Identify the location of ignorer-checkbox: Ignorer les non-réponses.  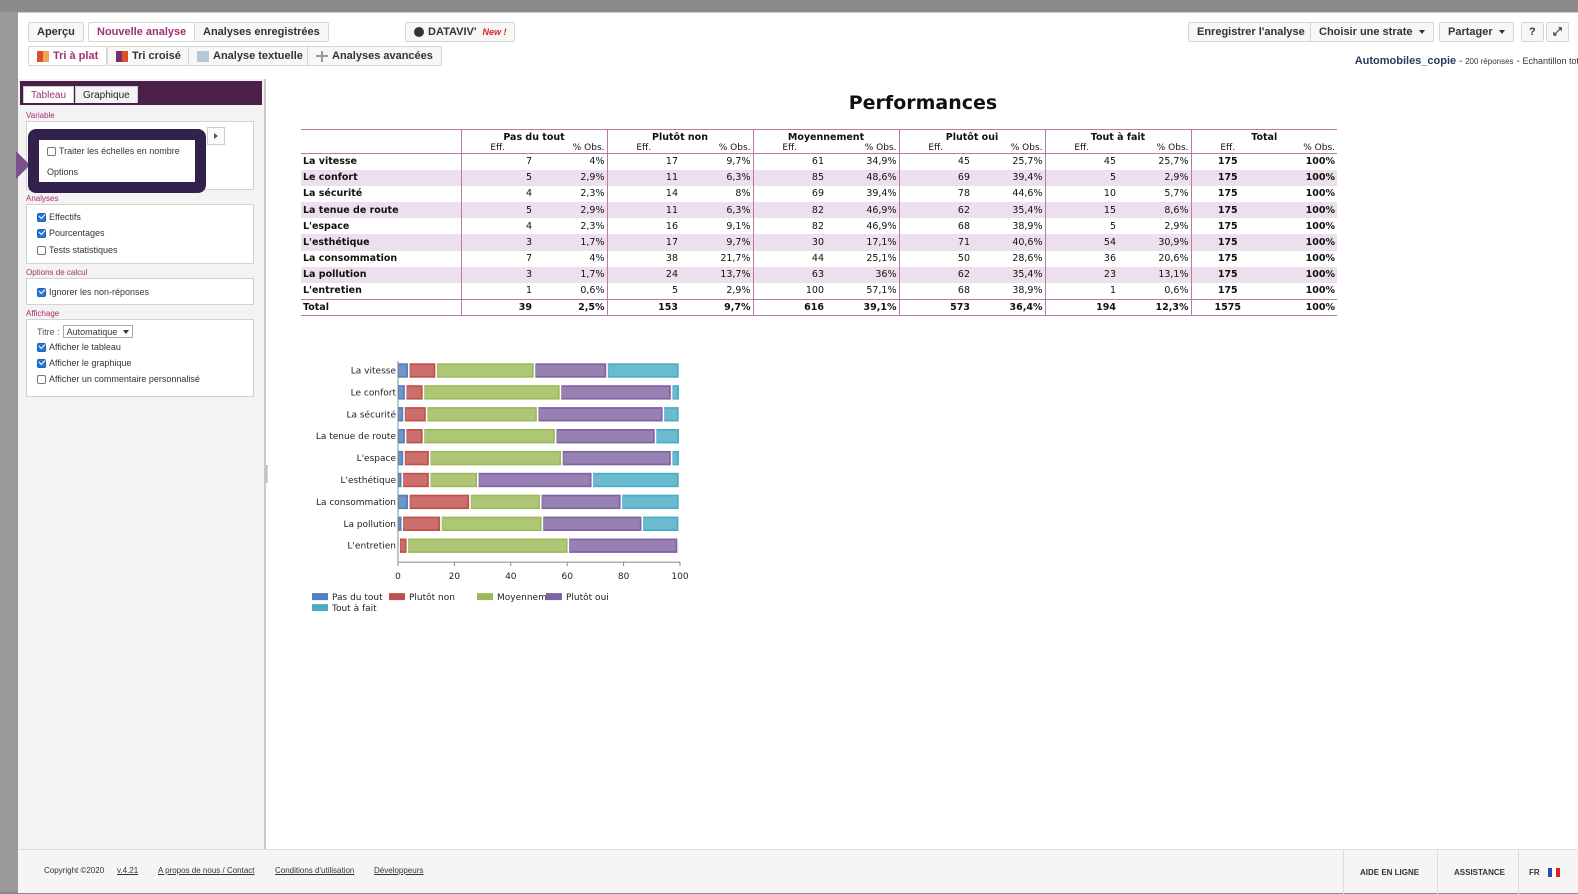
(93, 292).